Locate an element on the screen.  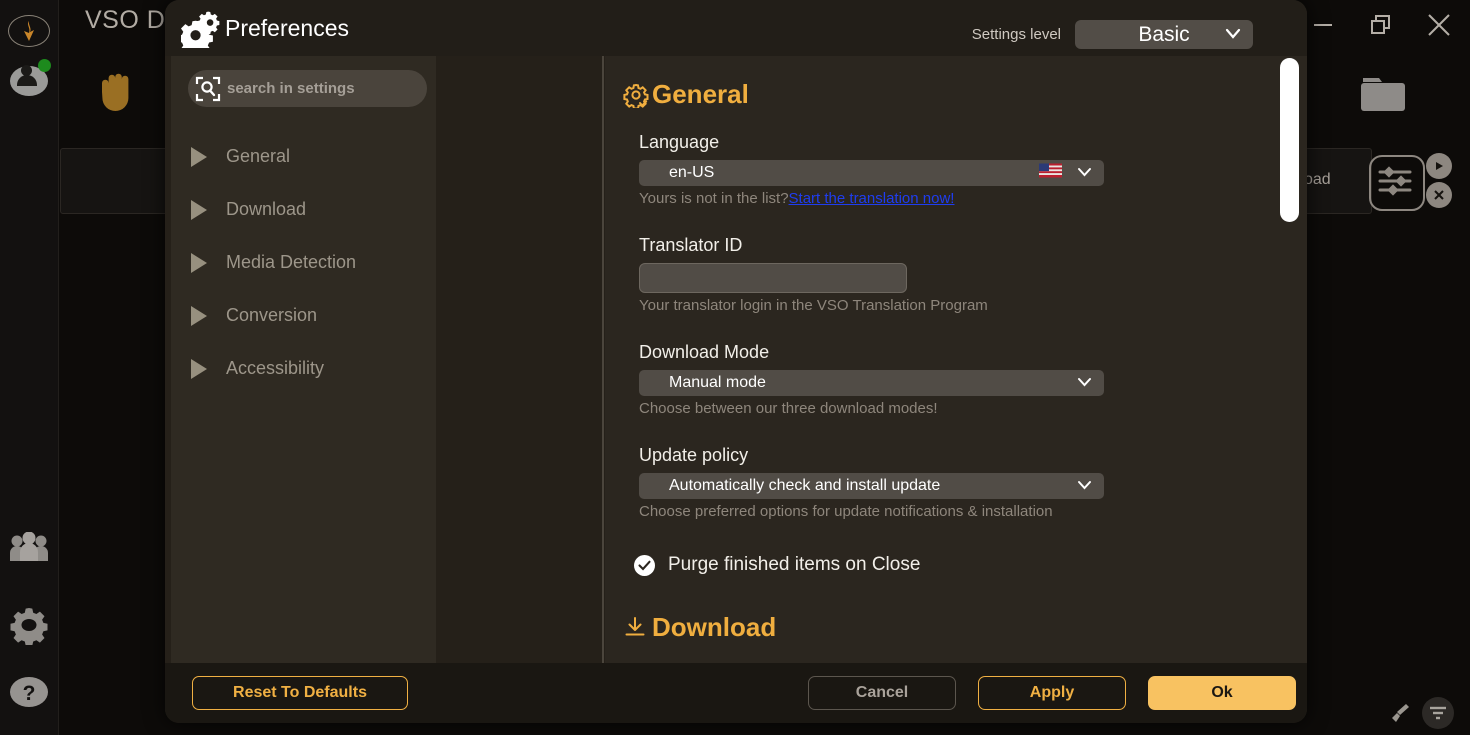
status-bar-icons is located at coordinates (1419, 713).